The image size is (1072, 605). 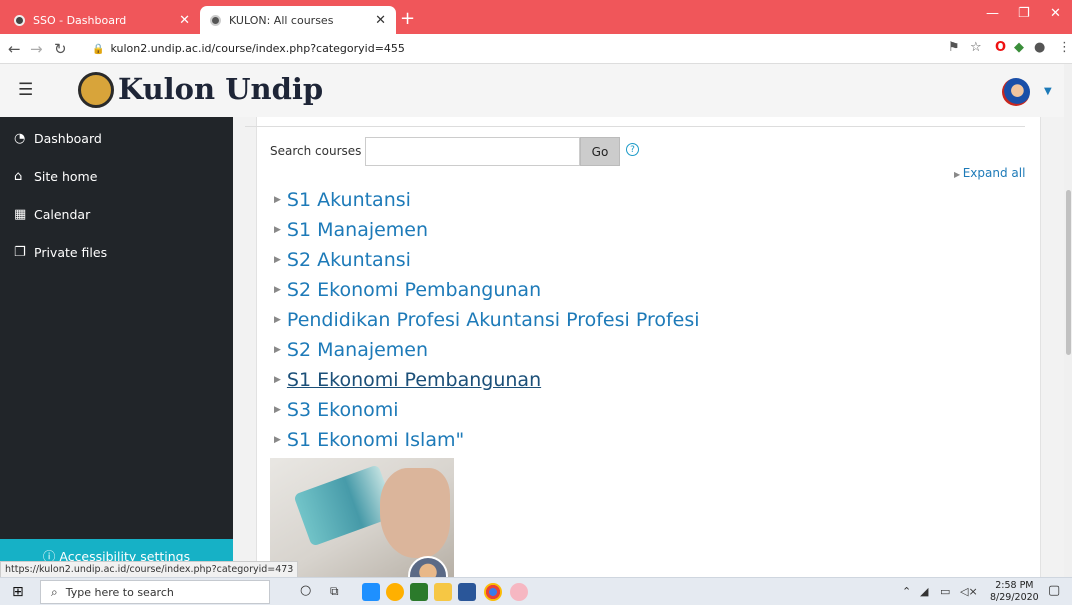 I want to click on help-icon: ?, so click(x=632, y=149).